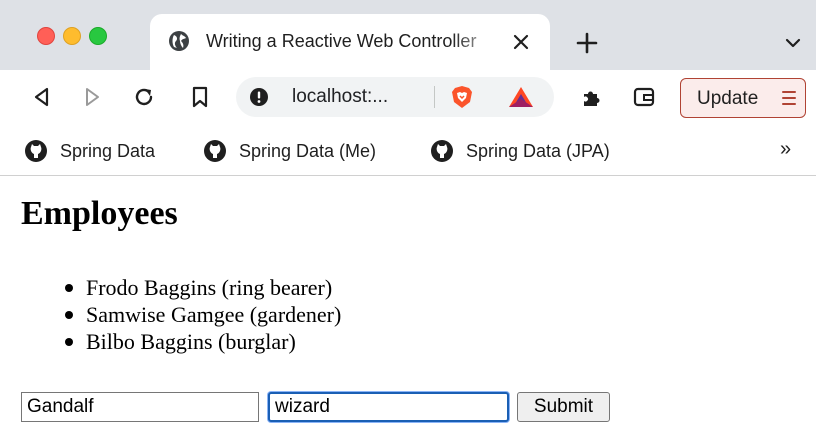  Describe the element at coordinates (200, 97) in the screenshot. I see `bookmark-icon` at that location.